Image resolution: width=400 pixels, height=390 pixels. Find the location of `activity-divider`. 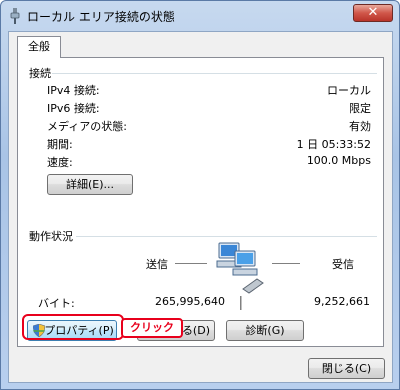

activity-divider is located at coordinates (226, 236).